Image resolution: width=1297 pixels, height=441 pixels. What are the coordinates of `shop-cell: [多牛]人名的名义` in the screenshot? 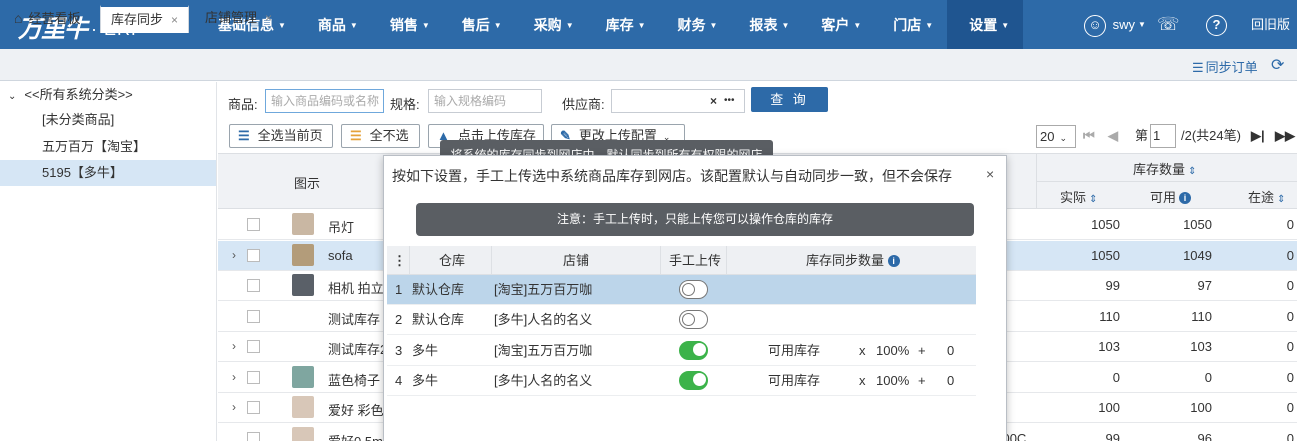 It's located at (543, 320).